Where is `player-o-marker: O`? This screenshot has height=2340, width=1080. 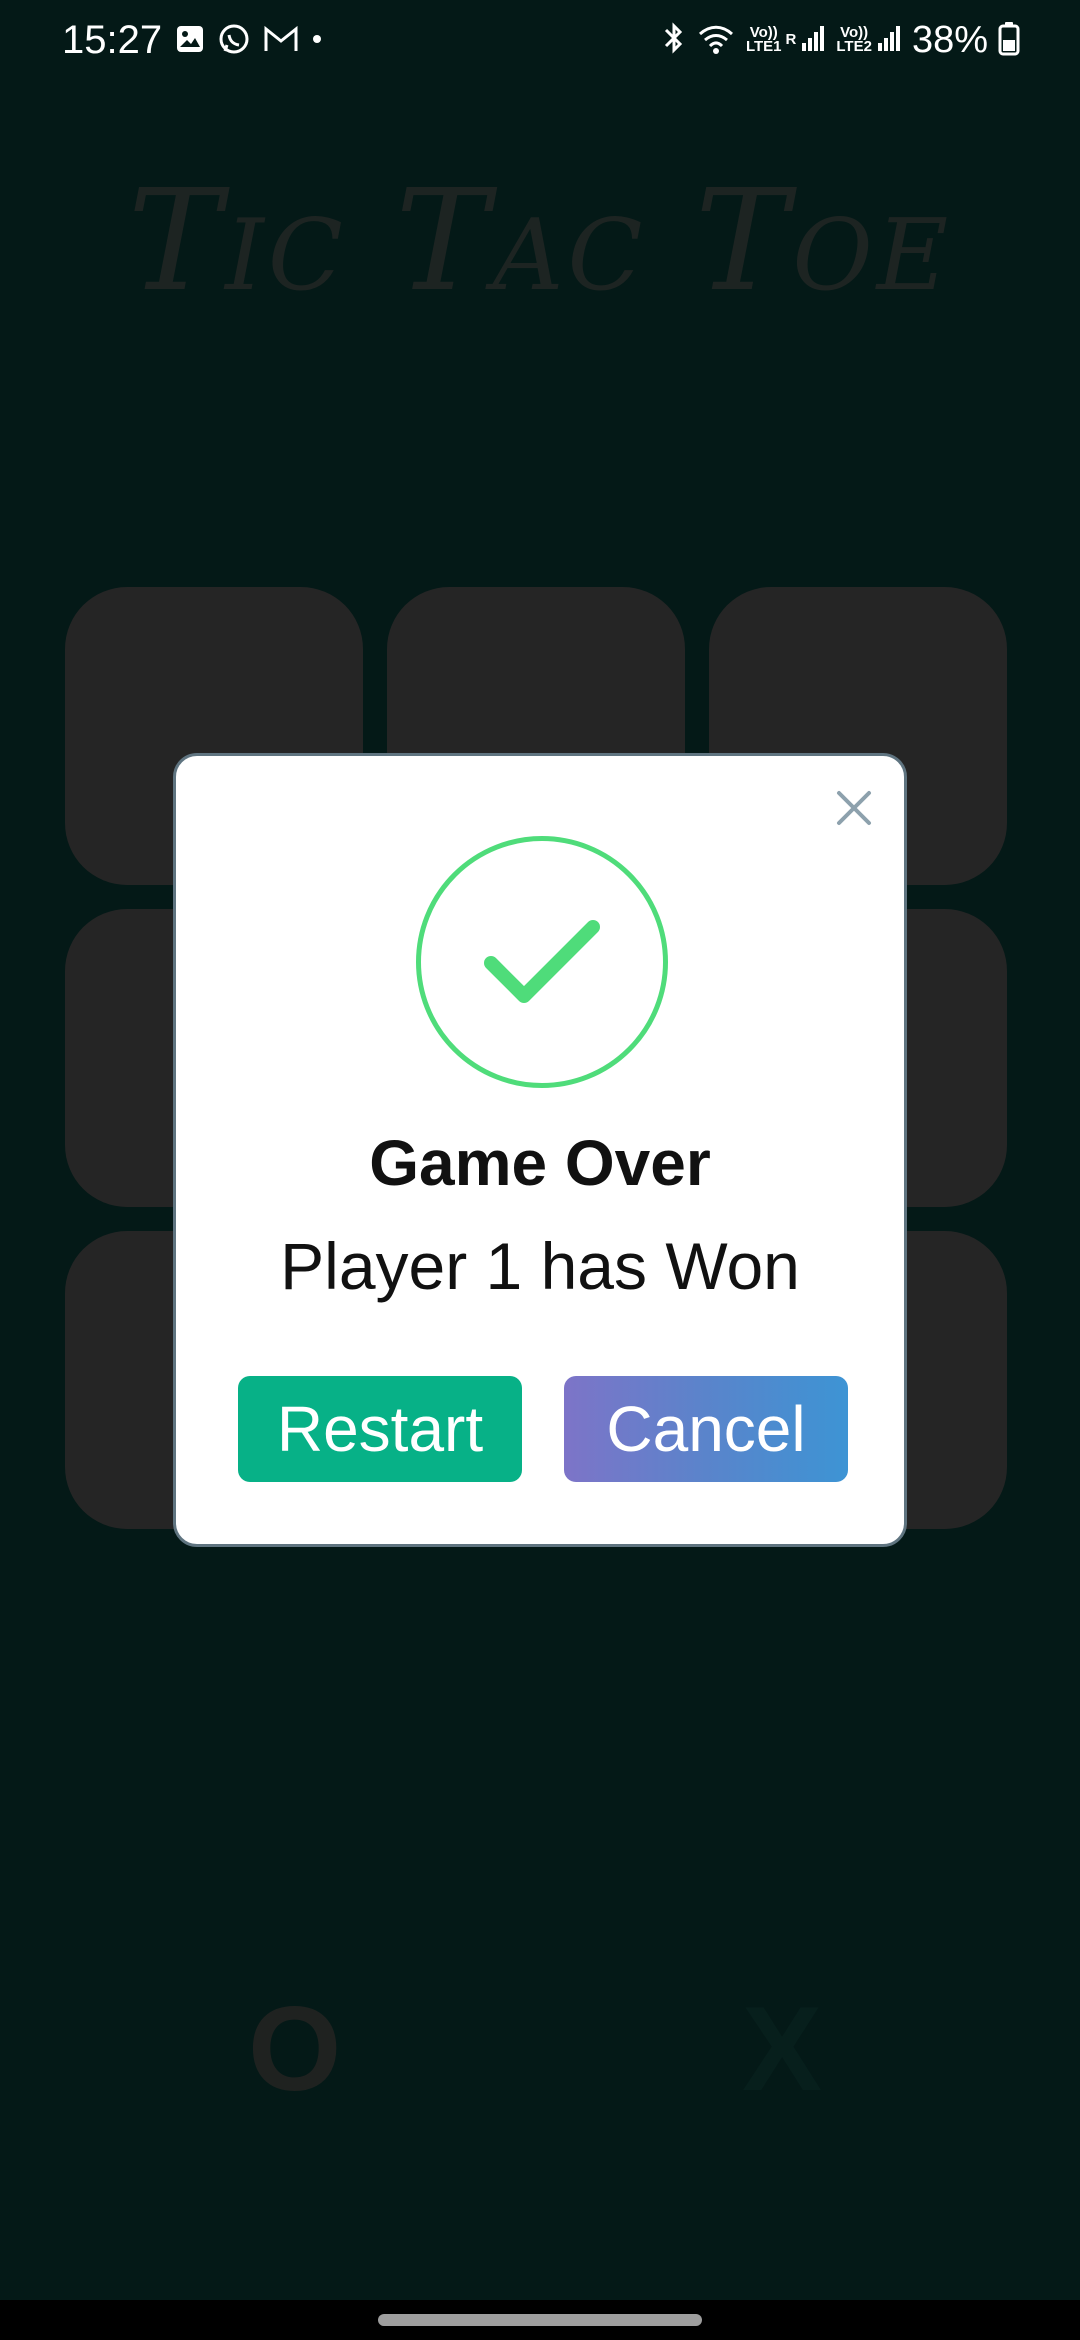 player-o-marker: O is located at coordinates (295, 2049).